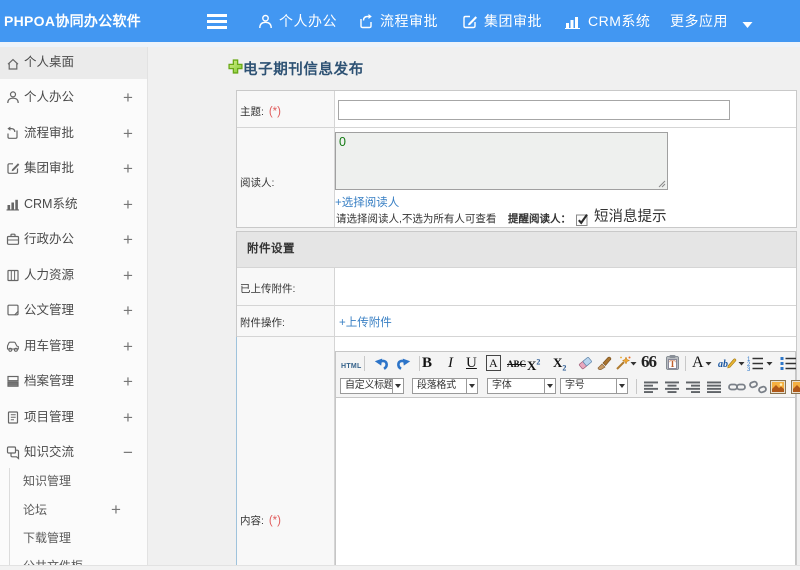 The height and width of the screenshot is (570, 800). Describe the element at coordinates (672, 364) in the screenshot. I see `svg-text: T` at that location.